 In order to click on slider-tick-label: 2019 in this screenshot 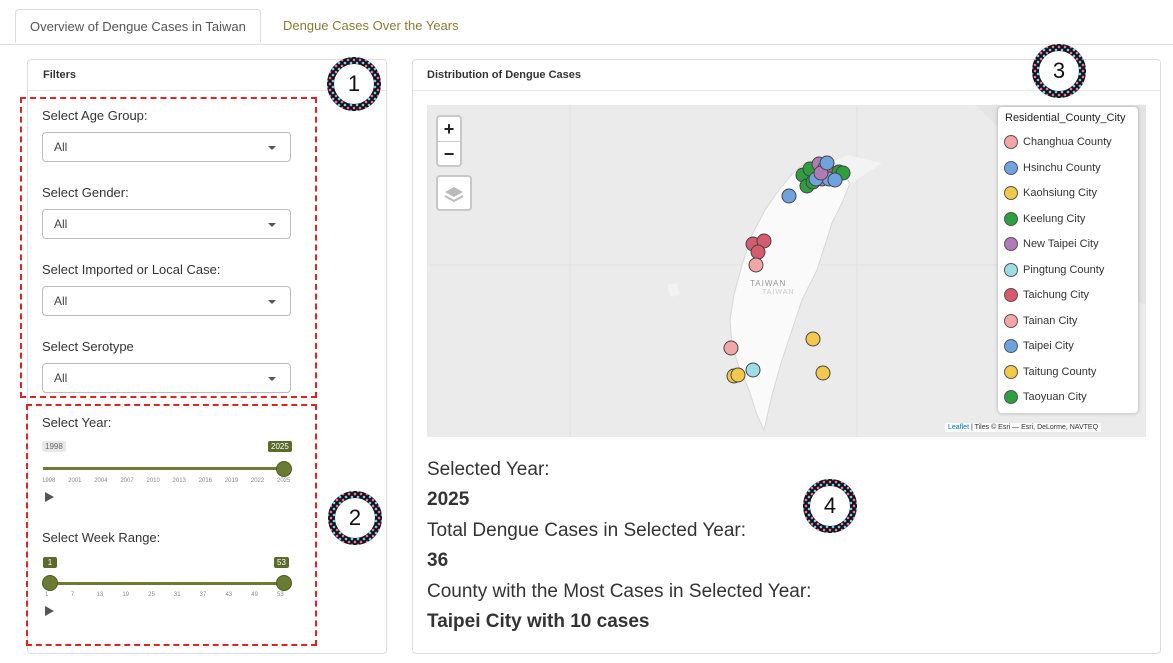, I will do `click(231, 481)`.